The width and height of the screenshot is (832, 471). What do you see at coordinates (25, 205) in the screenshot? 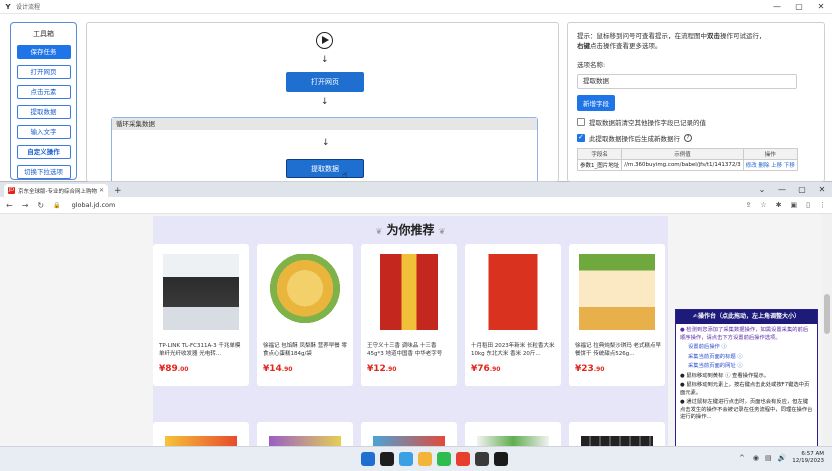
I see `forward-button: →` at bounding box center [25, 205].